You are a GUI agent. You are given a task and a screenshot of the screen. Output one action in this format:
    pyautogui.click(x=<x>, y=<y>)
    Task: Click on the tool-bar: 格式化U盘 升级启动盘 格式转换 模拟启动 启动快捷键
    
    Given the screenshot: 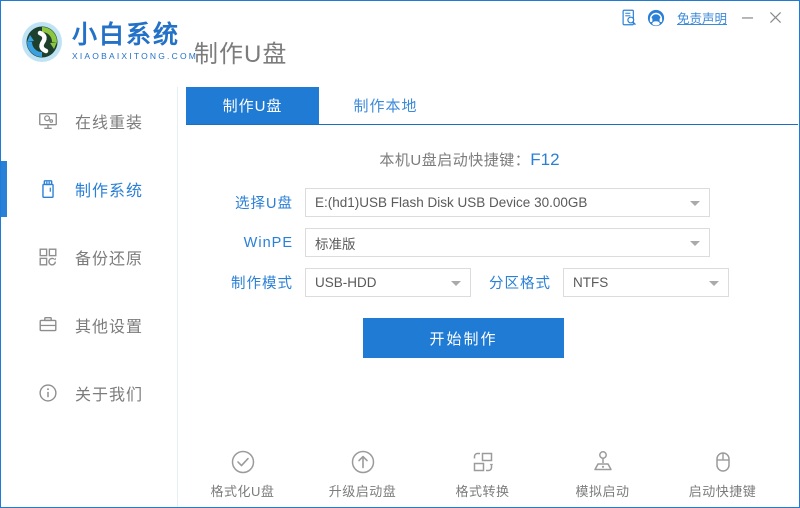 What is the action you would take?
    pyautogui.click(x=489, y=472)
    